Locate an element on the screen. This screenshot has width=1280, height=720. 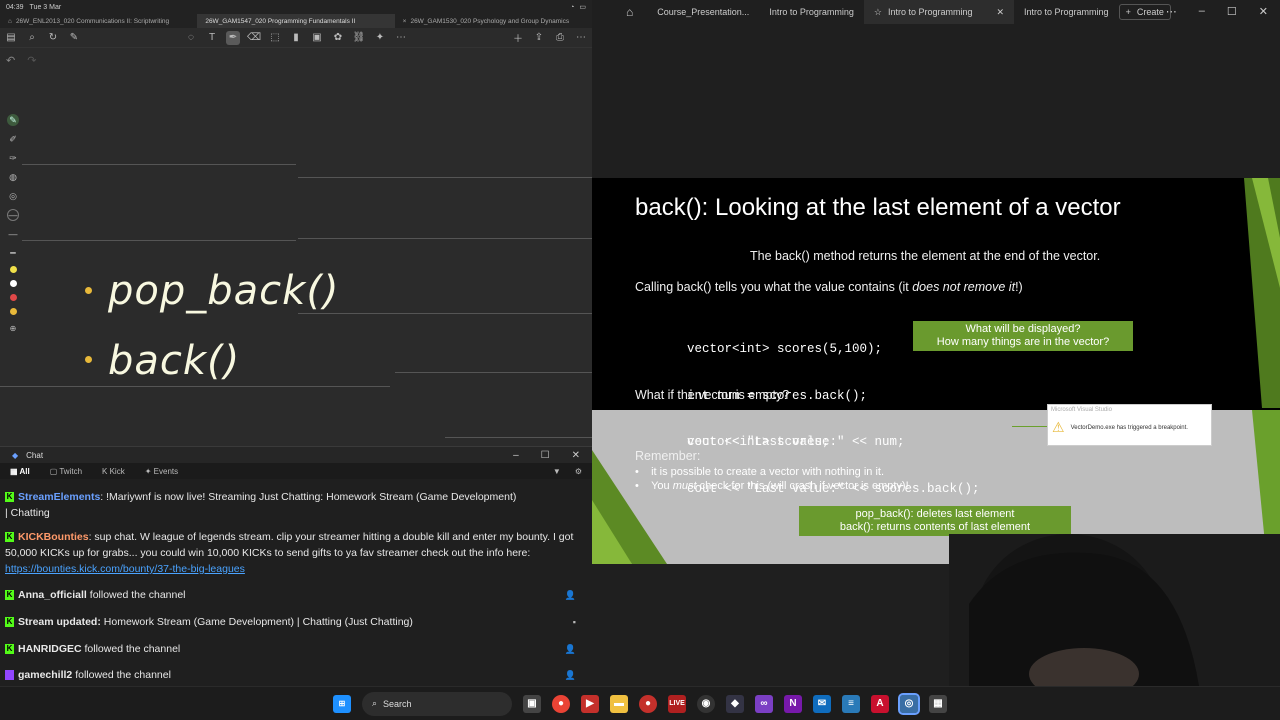
menu-icon: ⋯ is located at coordinates (581, 38).